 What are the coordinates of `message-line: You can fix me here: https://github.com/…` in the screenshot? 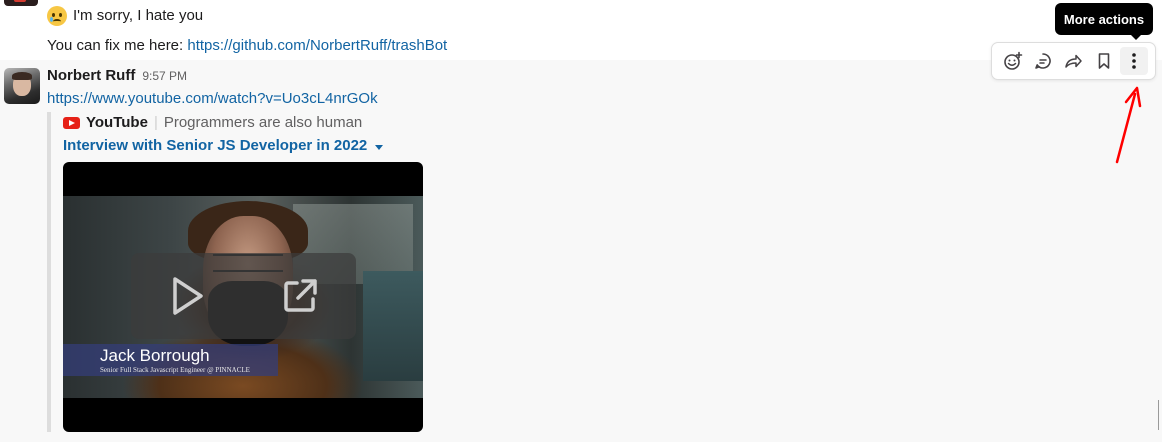 It's located at (247, 46).